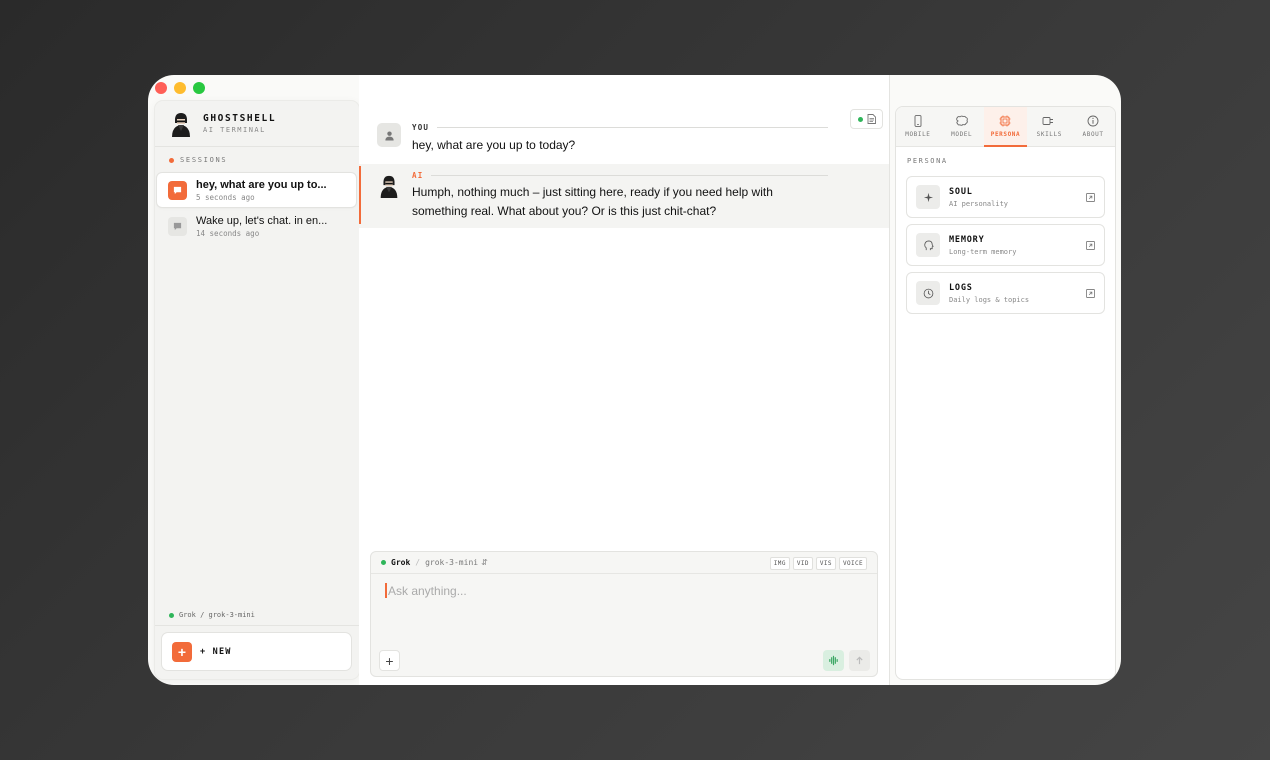 This screenshot has height=760, width=1270. Describe the element at coordinates (624, 614) in the screenshot. I see `composer: Grok / grok-3-mini ⇵ IMG VID VIS VOICE +` at that location.